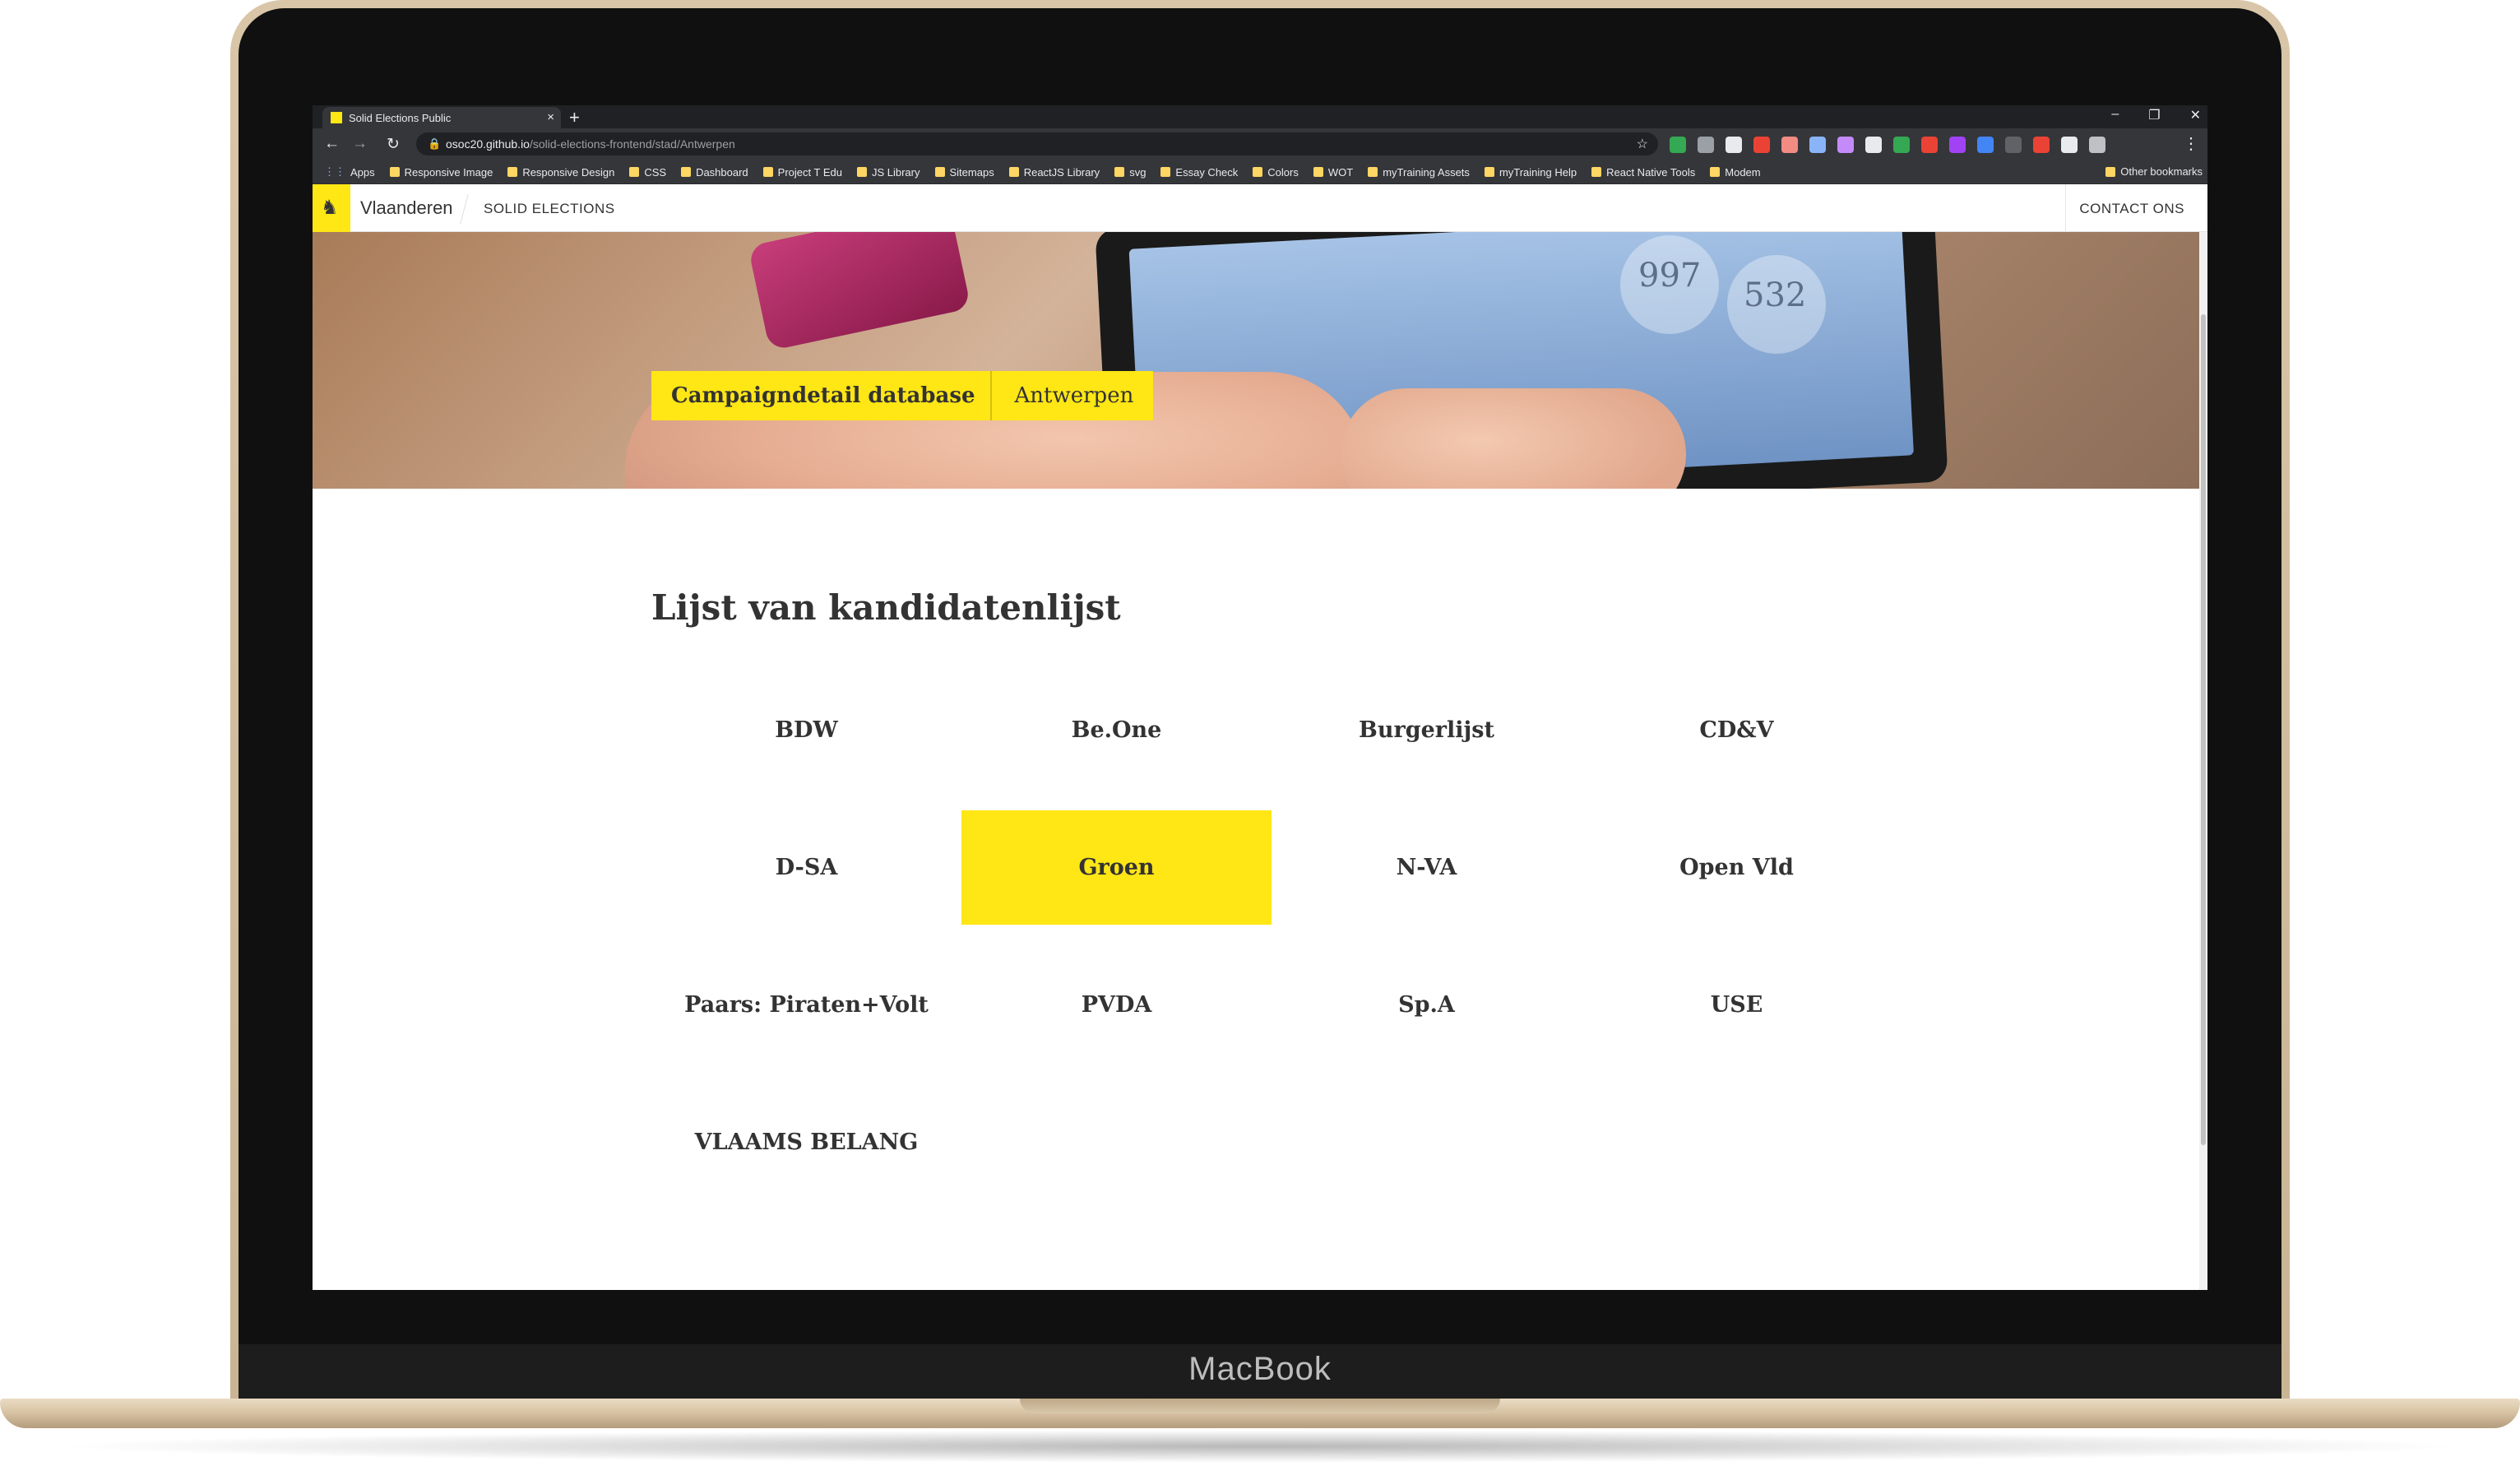  I want to click on bookmark-item: Sitemaps, so click(964, 172).